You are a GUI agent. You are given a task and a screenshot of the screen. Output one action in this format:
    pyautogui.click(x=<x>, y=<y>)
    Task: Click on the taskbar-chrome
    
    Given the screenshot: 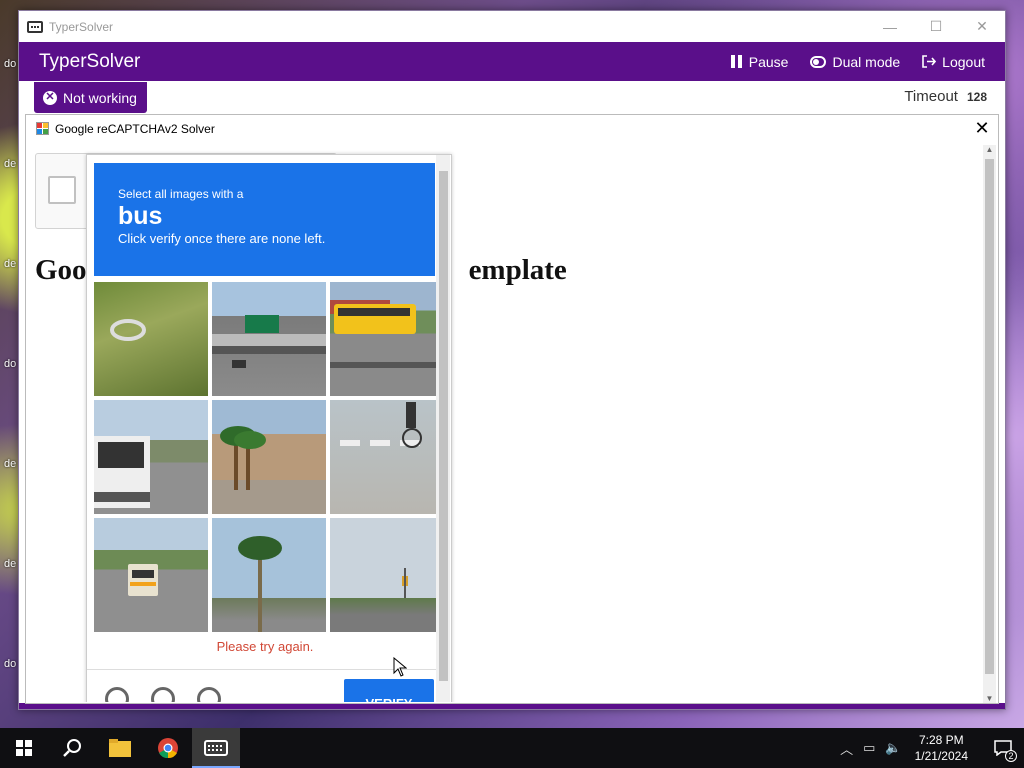 What is the action you would take?
    pyautogui.click(x=168, y=748)
    